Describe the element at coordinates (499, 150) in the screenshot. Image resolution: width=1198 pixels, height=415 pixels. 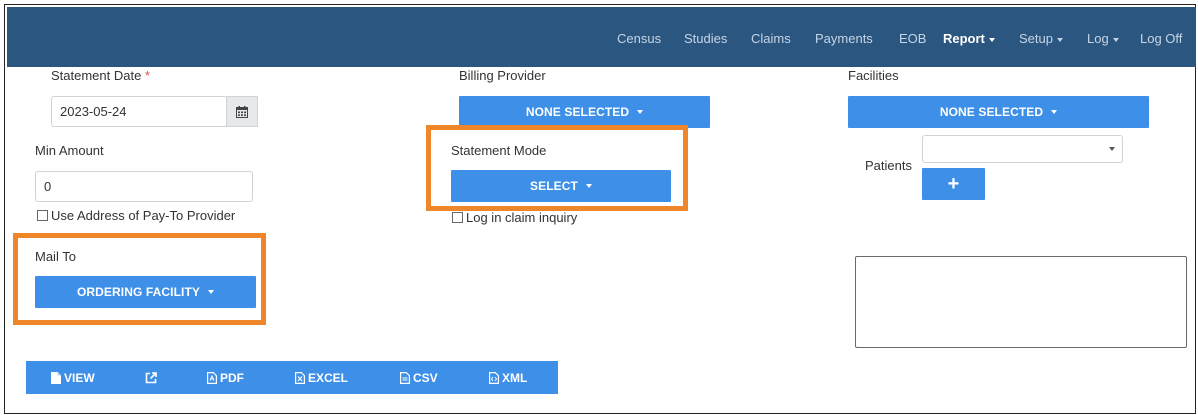
I see `statement-mode-label: Statement Mode` at that location.